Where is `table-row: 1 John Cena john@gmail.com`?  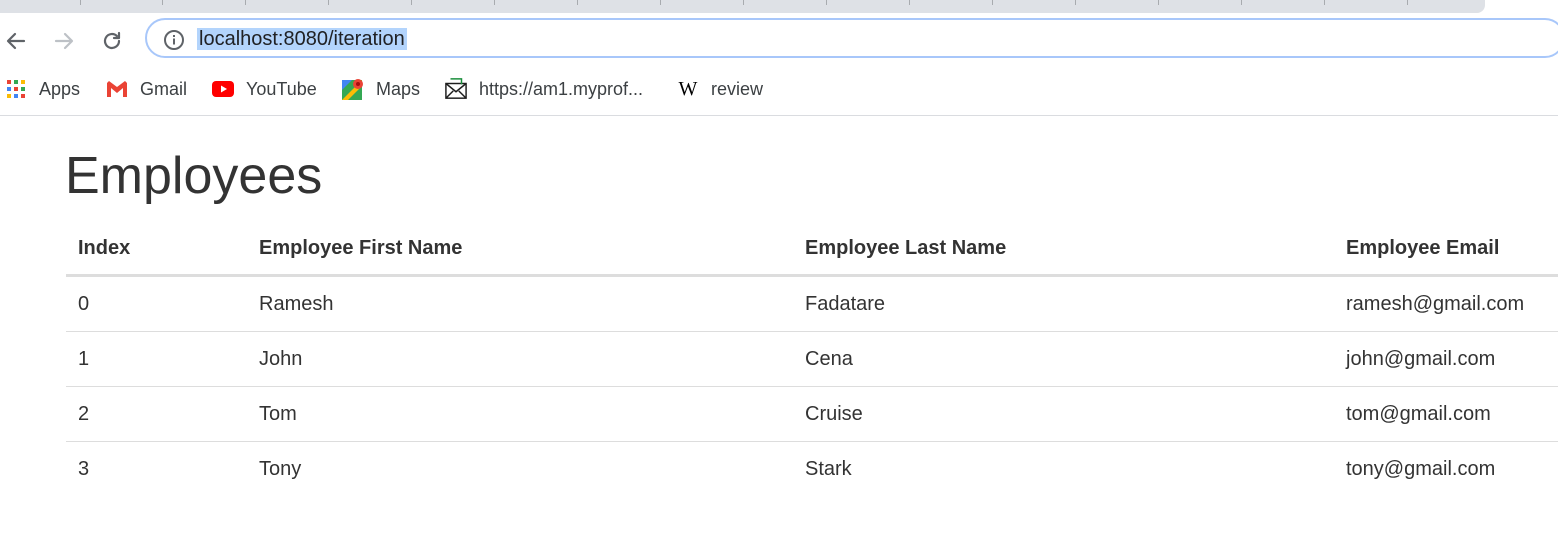 table-row: 1 John Cena john@gmail.com is located at coordinates (812, 359).